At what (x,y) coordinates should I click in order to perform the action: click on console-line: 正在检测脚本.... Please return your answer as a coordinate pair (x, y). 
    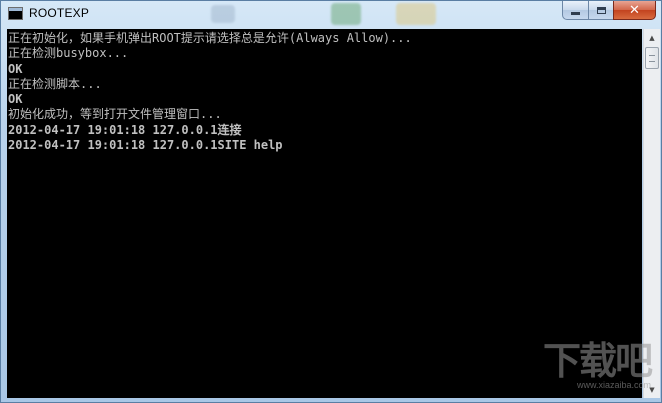
    Looking at the image, I should click on (55, 83).